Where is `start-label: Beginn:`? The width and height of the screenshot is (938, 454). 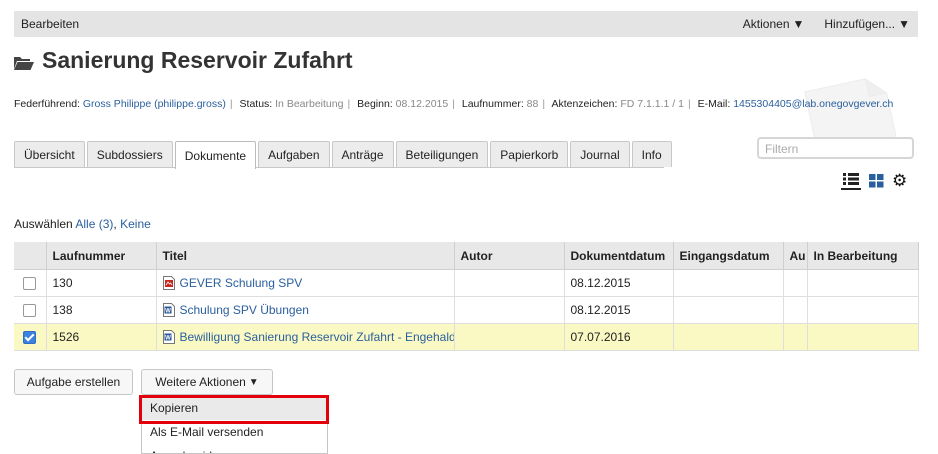 start-label: Beginn: is located at coordinates (375, 104).